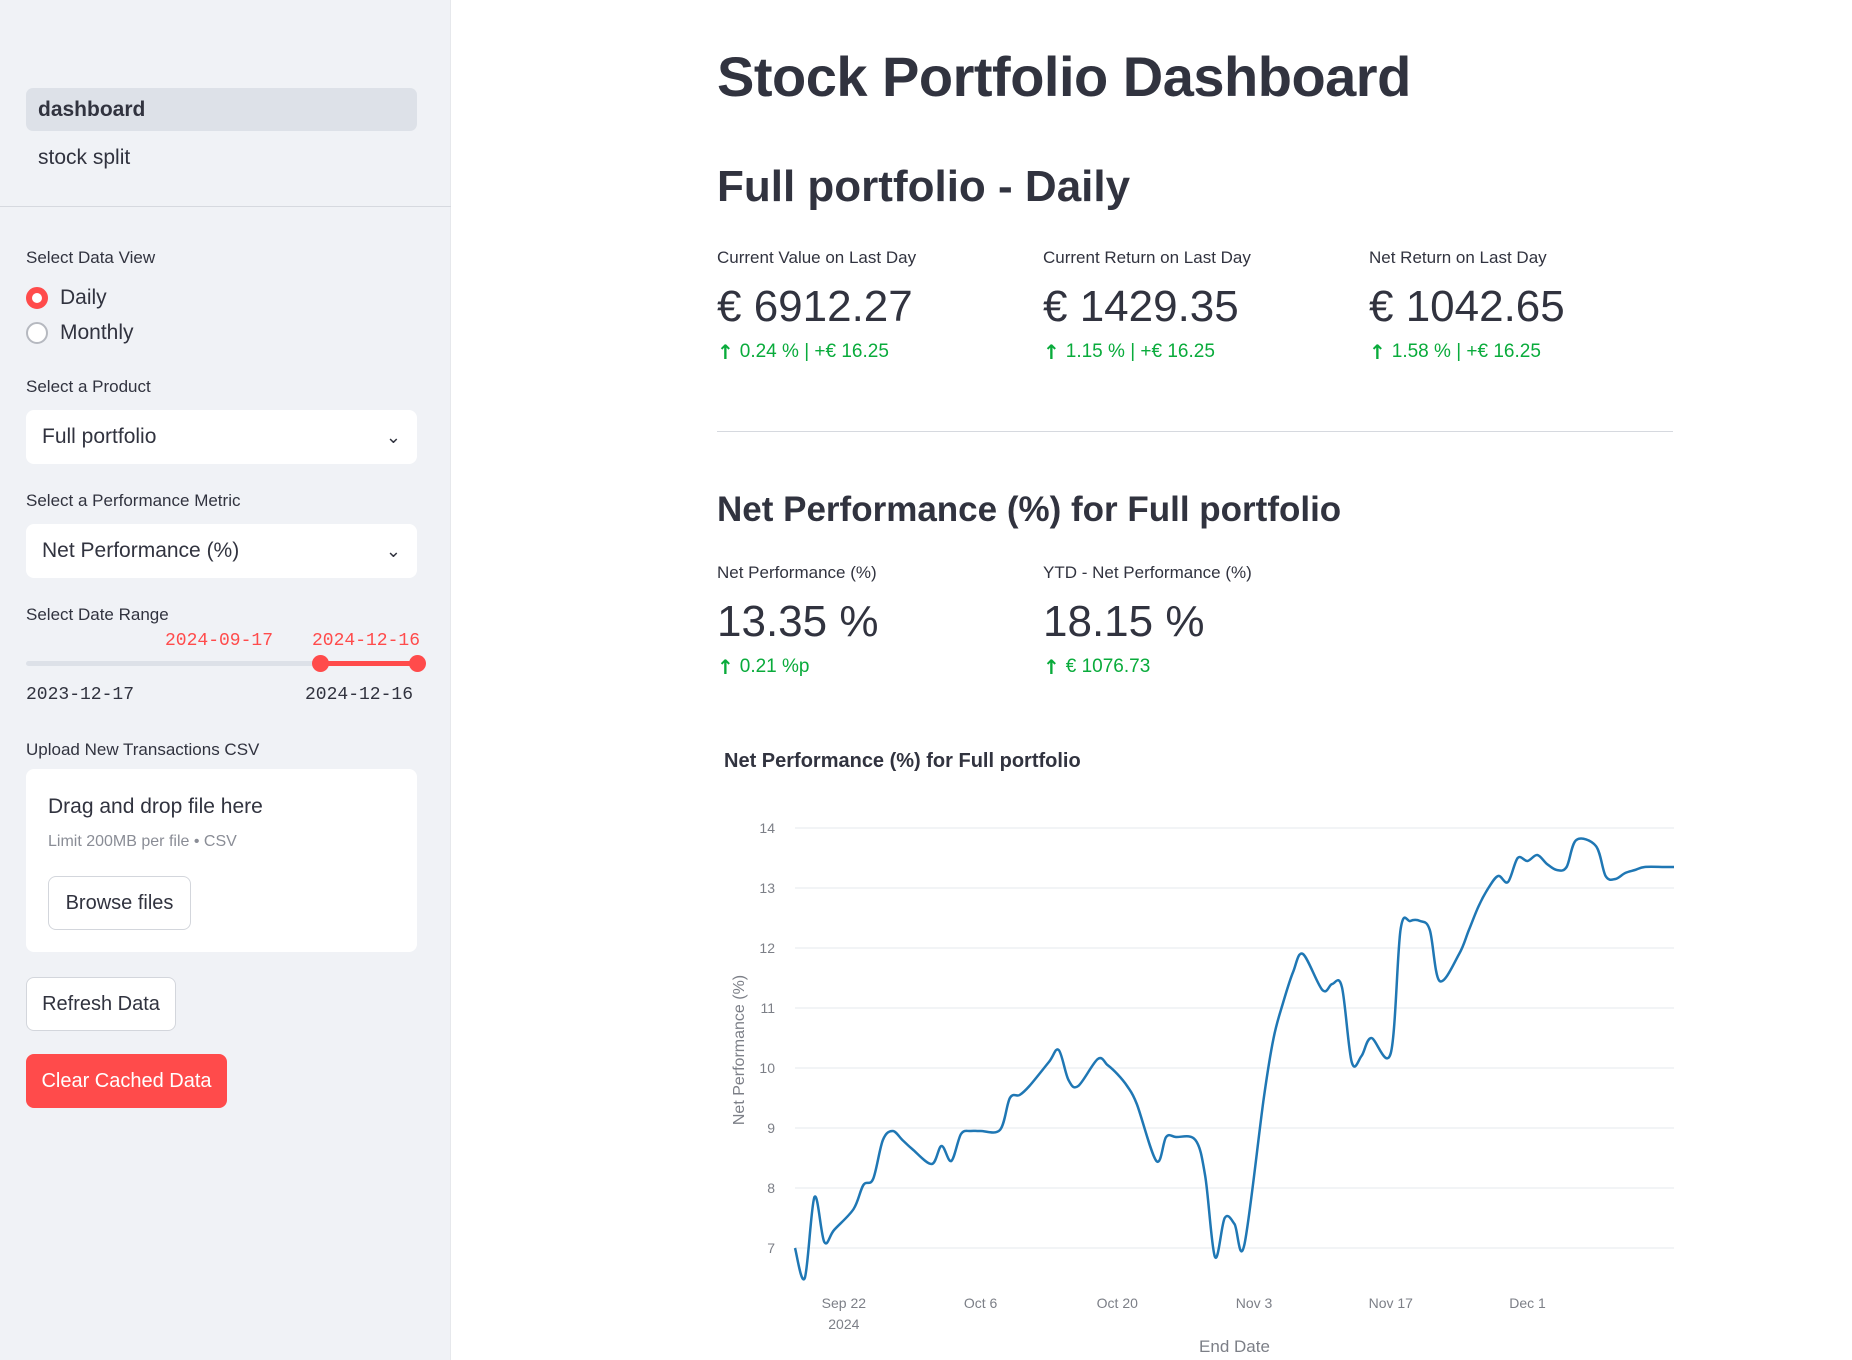 Image resolution: width=1852 pixels, height=1360 pixels. What do you see at coordinates (225, 206) in the screenshot?
I see `nav-divider` at bounding box center [225, 206].